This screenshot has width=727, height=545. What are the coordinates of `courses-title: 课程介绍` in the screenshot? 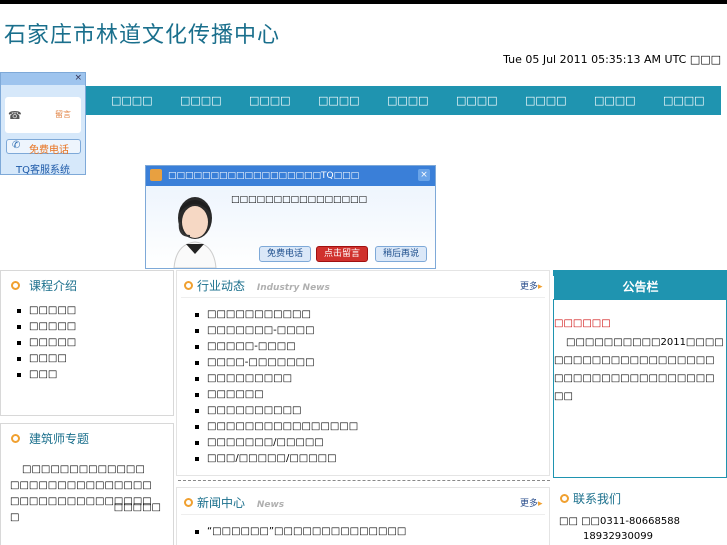 It's located at (53, 286).